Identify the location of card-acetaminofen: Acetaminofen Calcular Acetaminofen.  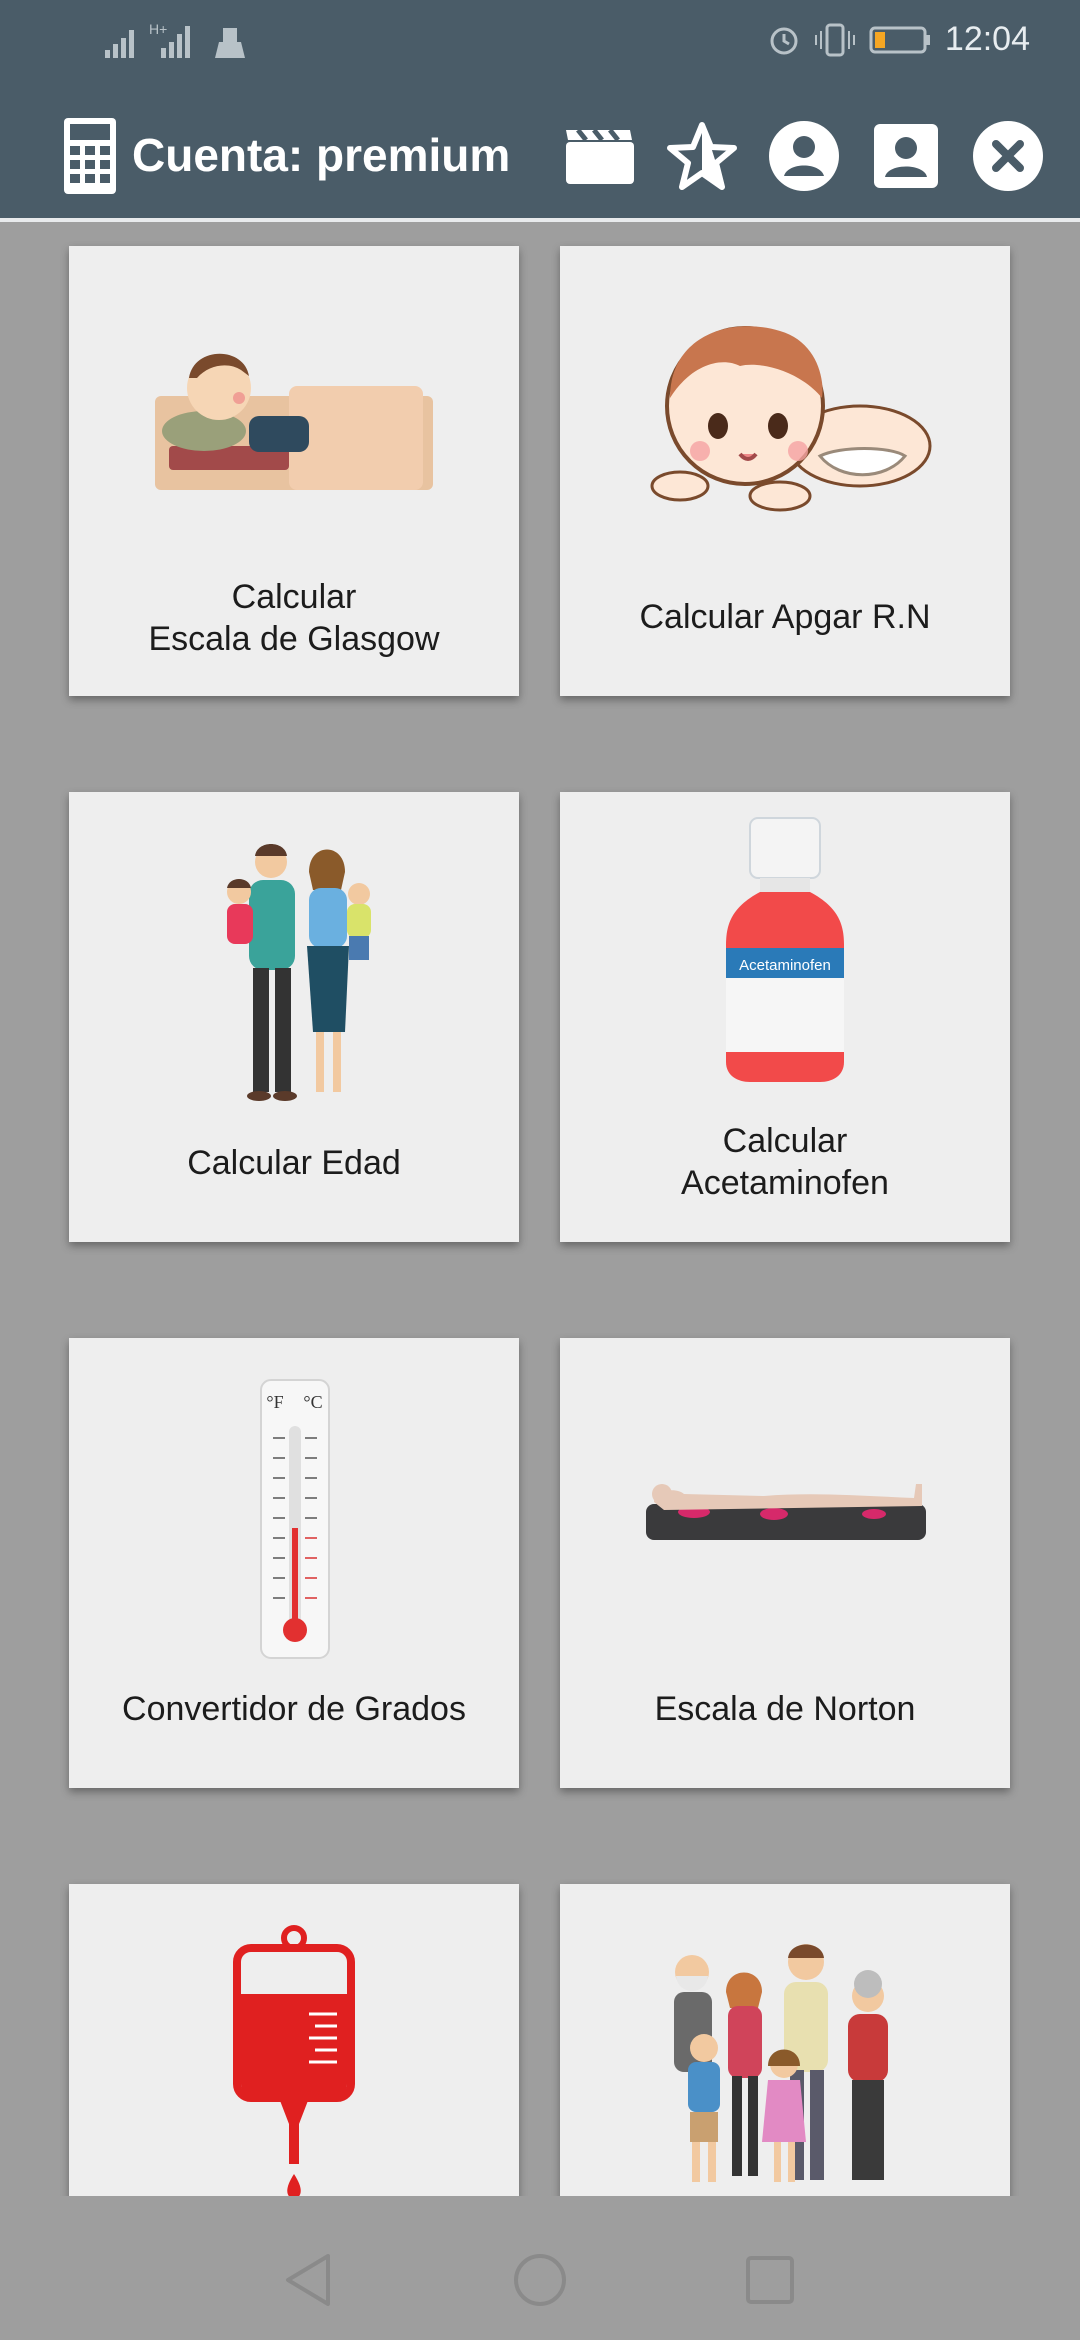
(785, 1017).